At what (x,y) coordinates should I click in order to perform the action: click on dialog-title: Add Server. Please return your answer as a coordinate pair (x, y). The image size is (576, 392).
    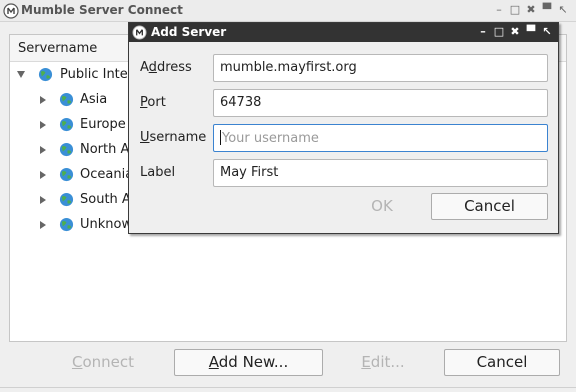
    Looking at the image, I should click on (189, 32).